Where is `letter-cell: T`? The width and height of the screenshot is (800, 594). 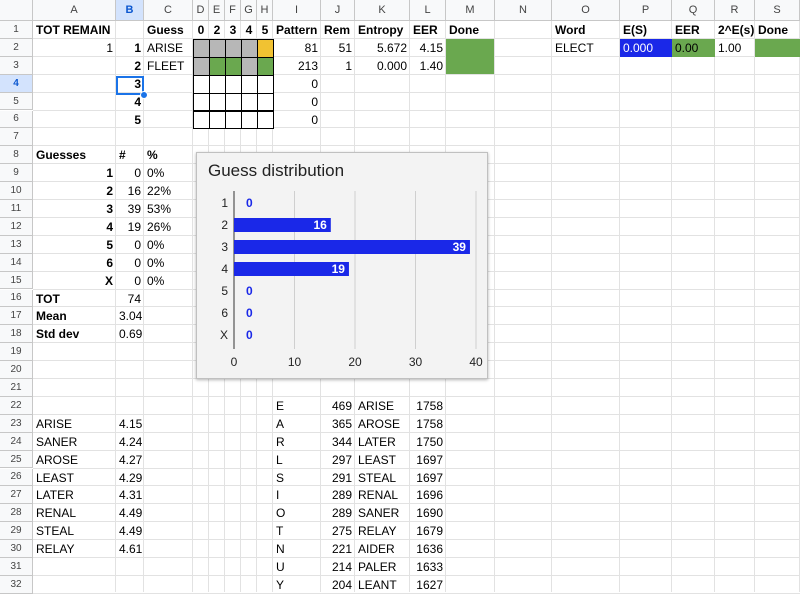
letter-cell: T is located at coordinates (297, 531).